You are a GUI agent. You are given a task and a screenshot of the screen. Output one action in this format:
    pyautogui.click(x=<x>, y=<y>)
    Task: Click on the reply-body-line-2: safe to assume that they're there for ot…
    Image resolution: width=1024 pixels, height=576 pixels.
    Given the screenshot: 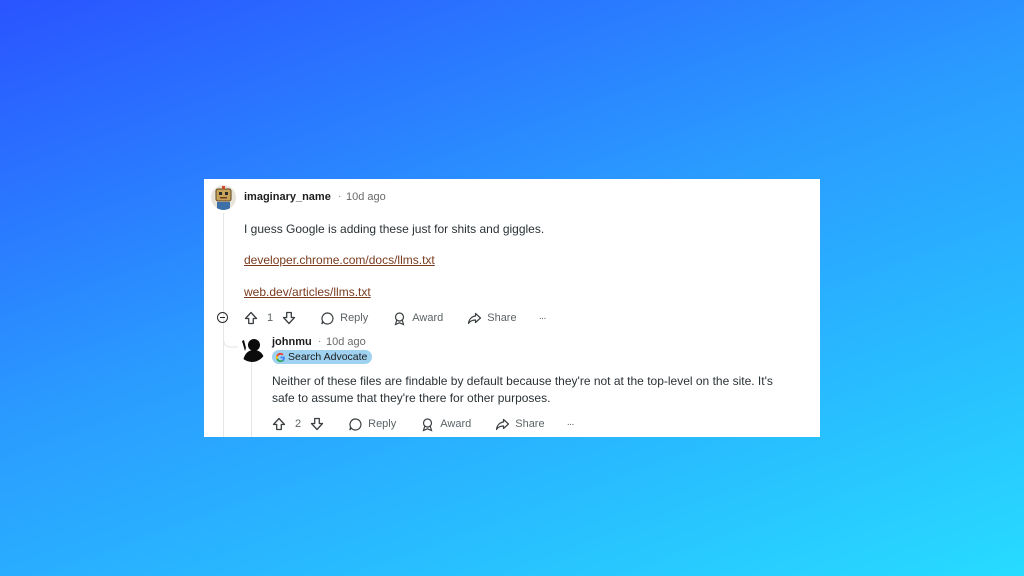 What is the action you would take?
    pyautogui.click(x=411, y=398)
    